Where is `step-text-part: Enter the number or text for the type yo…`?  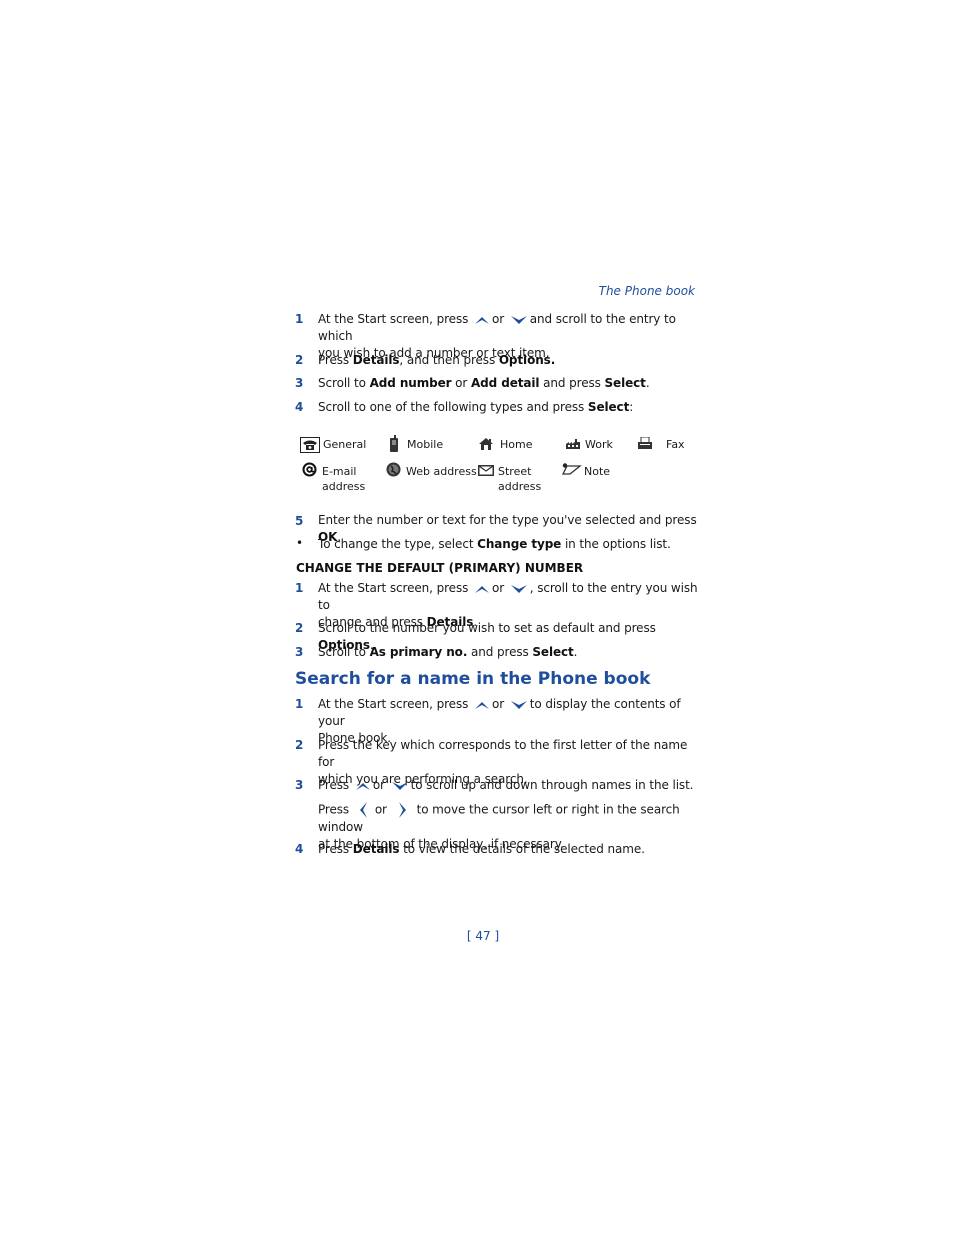 step-text-part: Enter the number or text for the type yo… is located at coordinates (507, 520).